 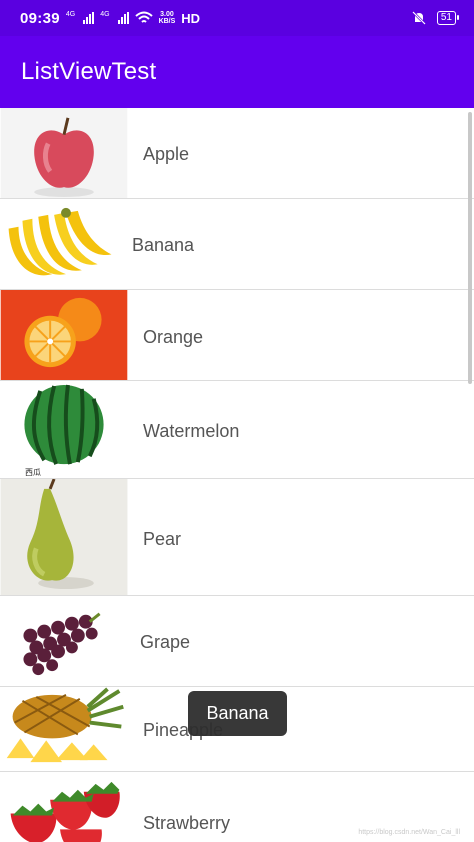 I want to click on list-item-label: Banana, so click(x=163, y=245).